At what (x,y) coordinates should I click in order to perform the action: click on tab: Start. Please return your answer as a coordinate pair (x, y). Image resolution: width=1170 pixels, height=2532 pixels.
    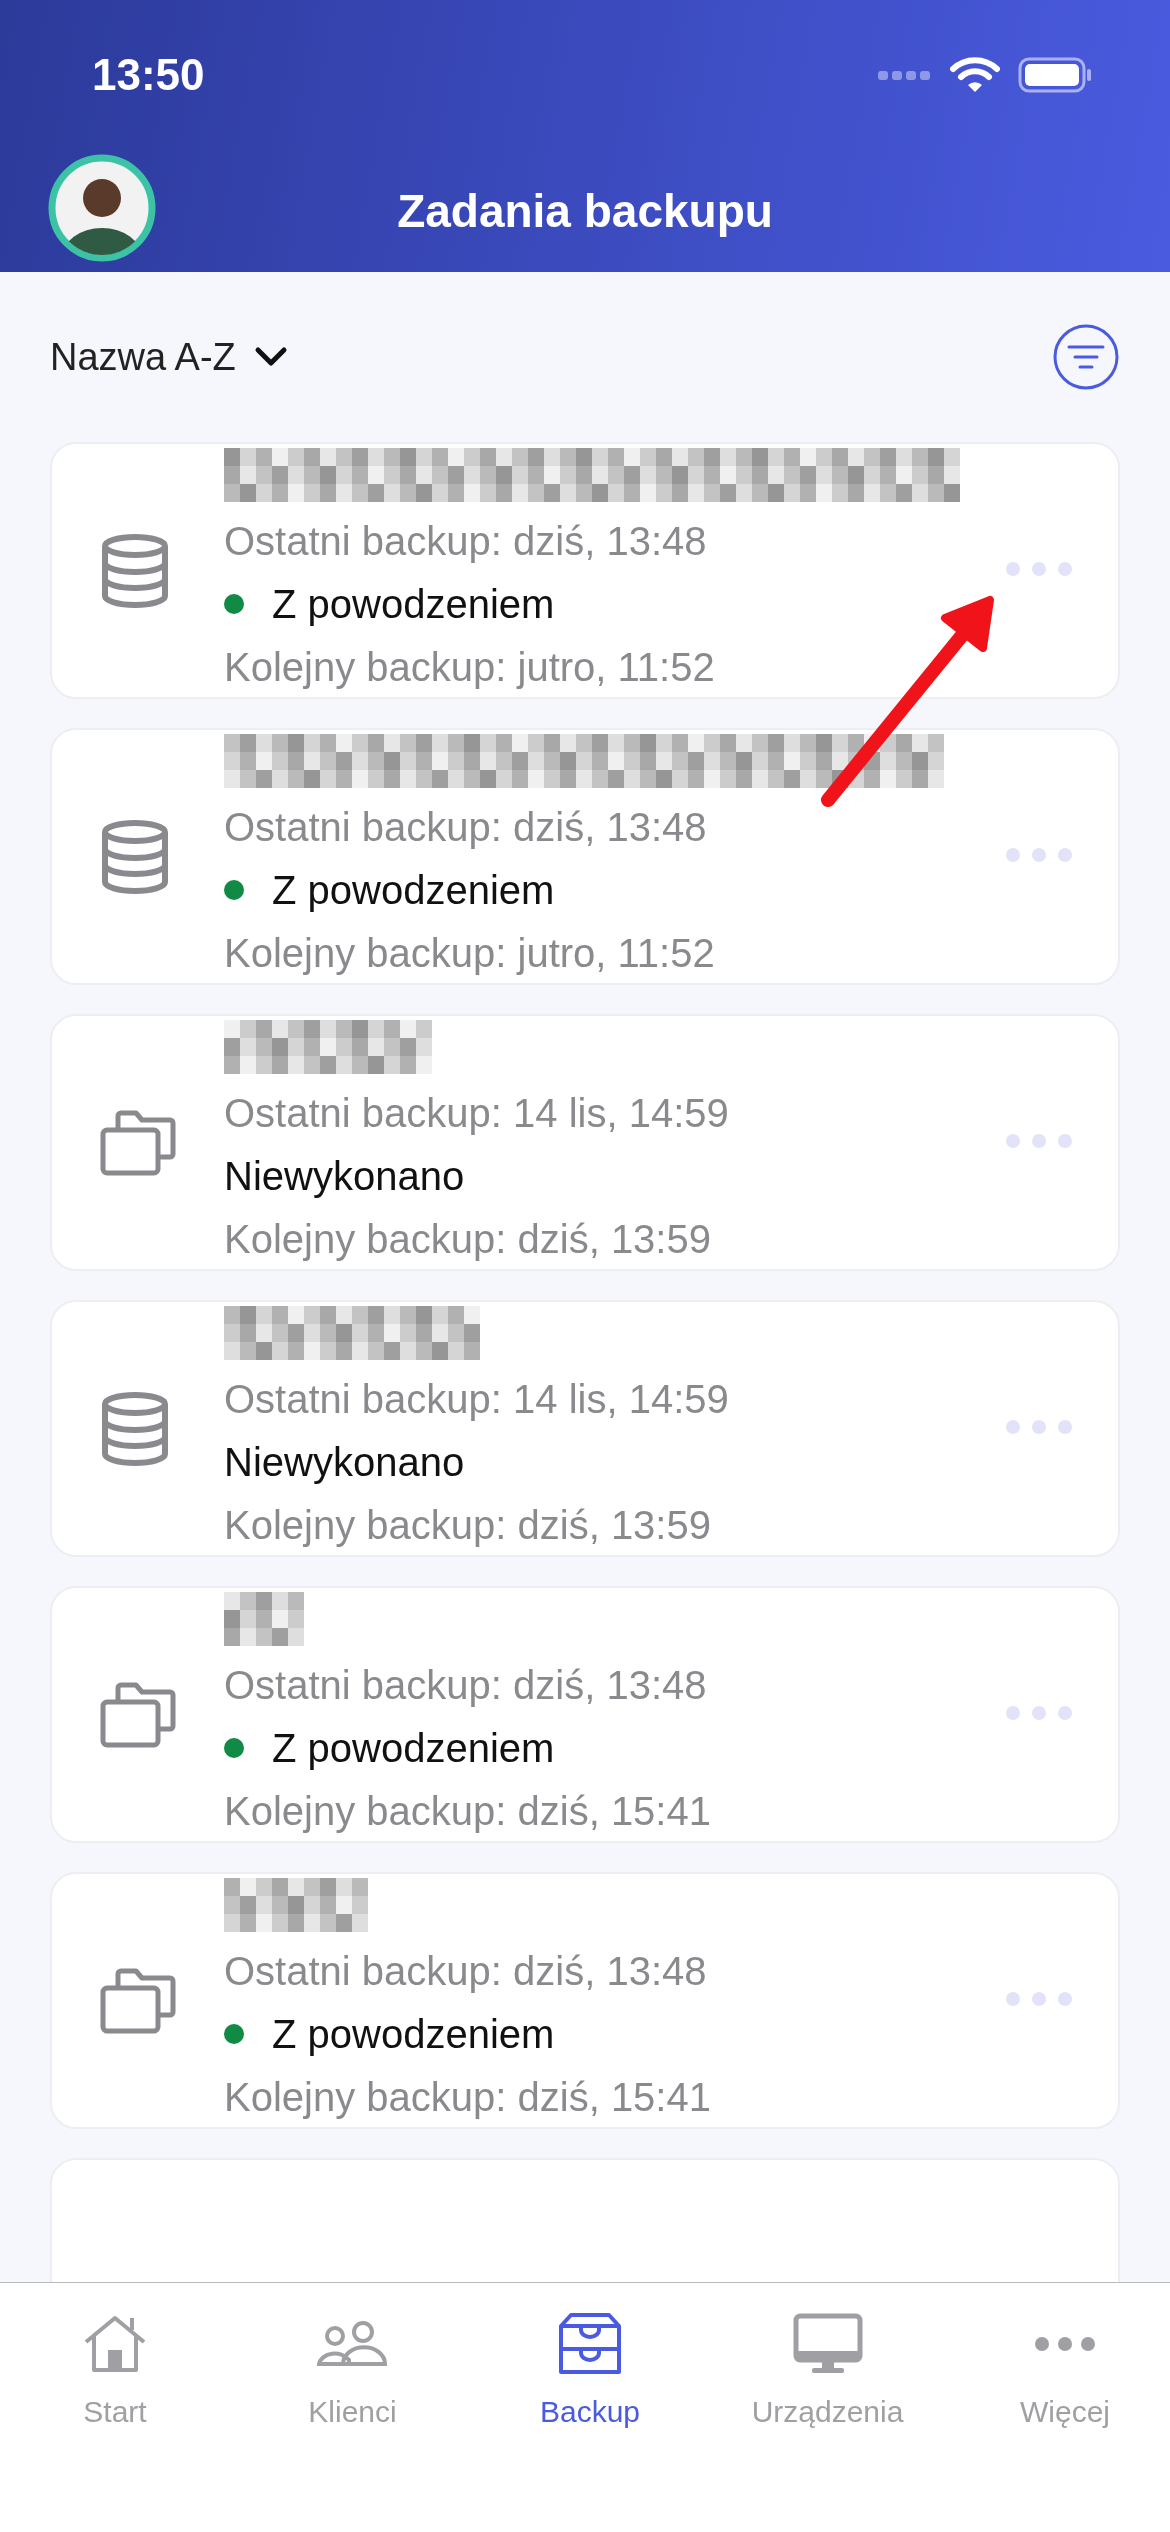
    Looking at the image, I should click on (115, 2370).